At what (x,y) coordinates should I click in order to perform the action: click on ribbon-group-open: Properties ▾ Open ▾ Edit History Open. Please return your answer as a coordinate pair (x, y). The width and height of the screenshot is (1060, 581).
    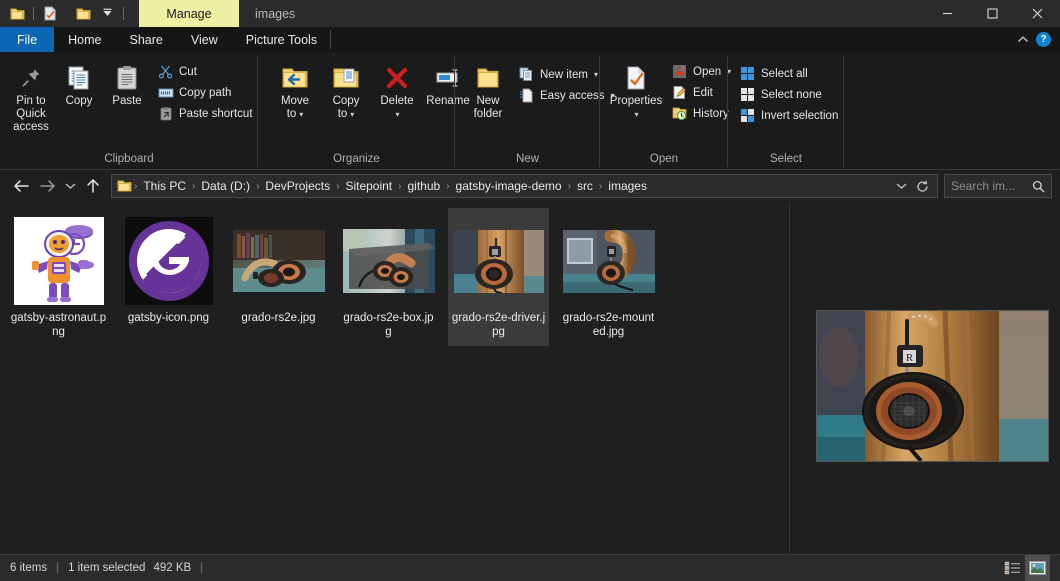
    Looking at the image, I should click on (665, 110).